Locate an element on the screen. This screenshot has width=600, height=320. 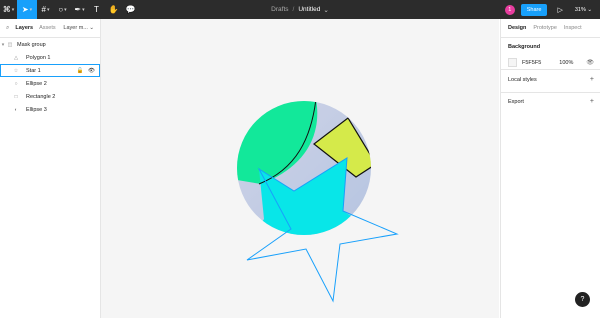
play-icon: ▷ is located at coordinates (559, 10).